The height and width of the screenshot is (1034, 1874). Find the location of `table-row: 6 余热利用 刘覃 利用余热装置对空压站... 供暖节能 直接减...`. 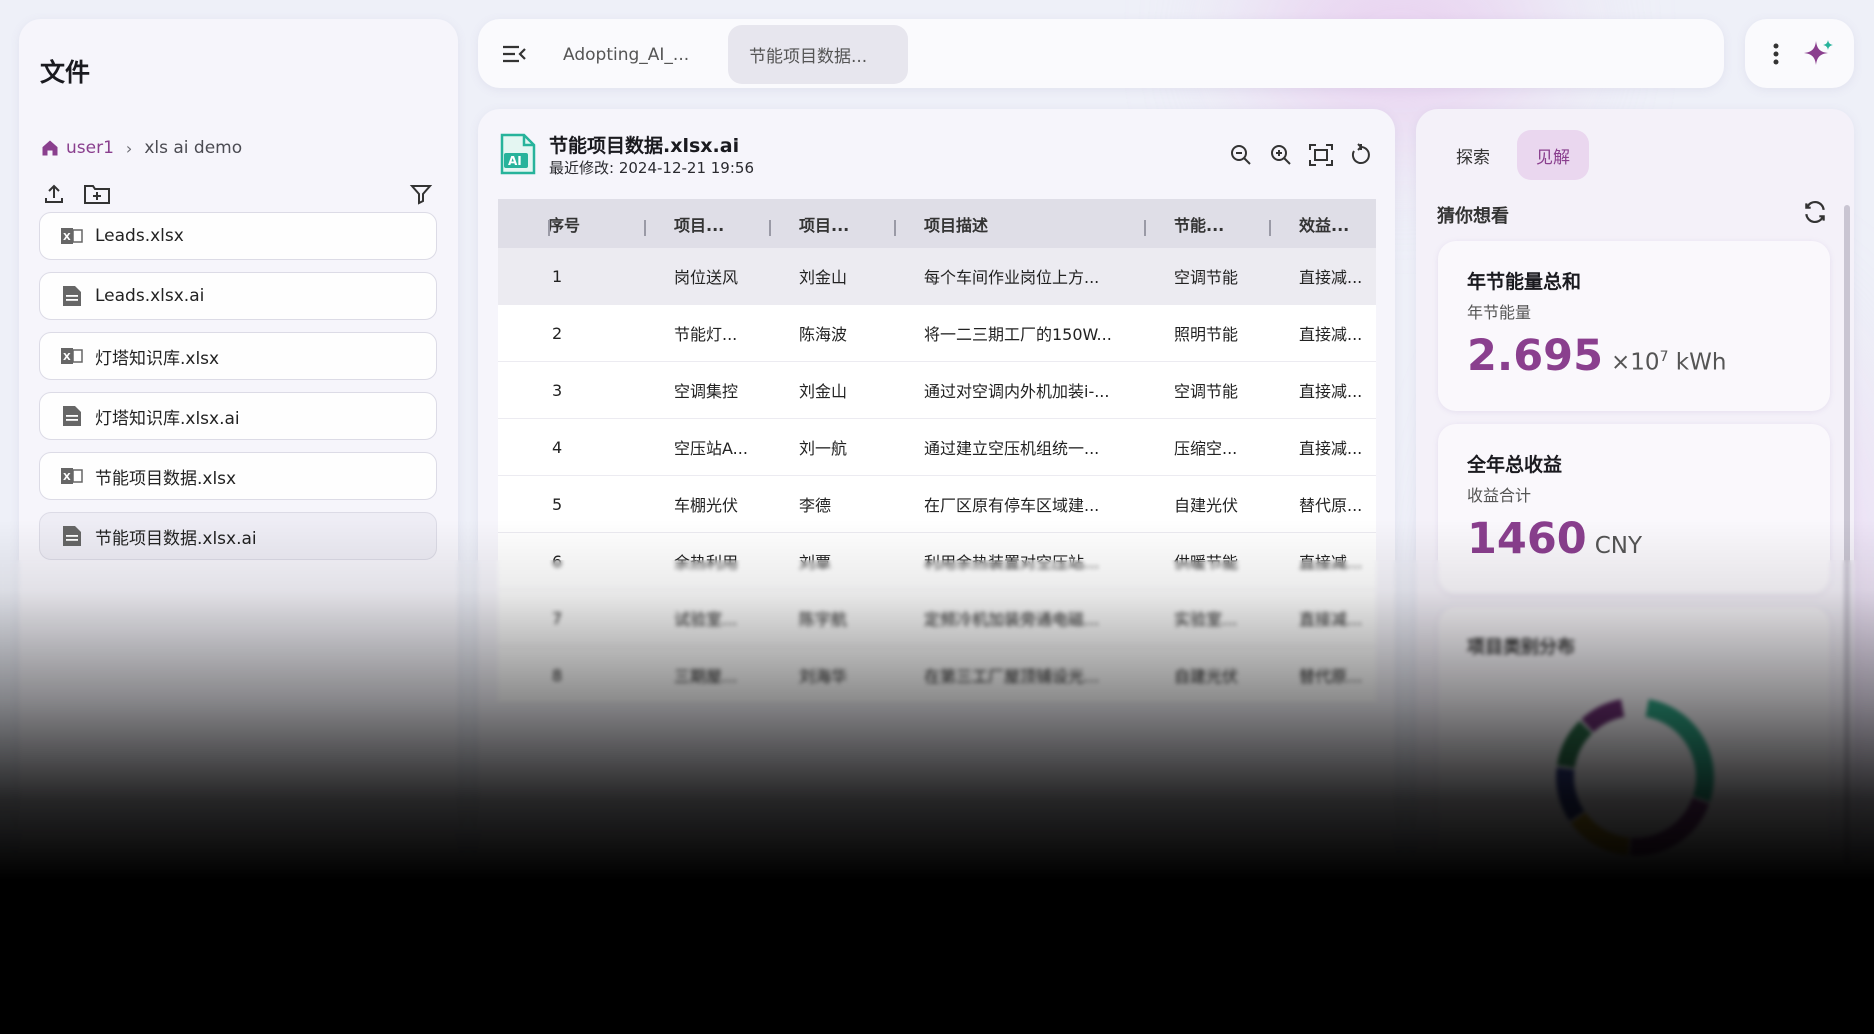

table-row: 6 余热利用 刘覃 利用余热装置对空压站... 供暖节能 直接减... is located at coordinates (937, 561).